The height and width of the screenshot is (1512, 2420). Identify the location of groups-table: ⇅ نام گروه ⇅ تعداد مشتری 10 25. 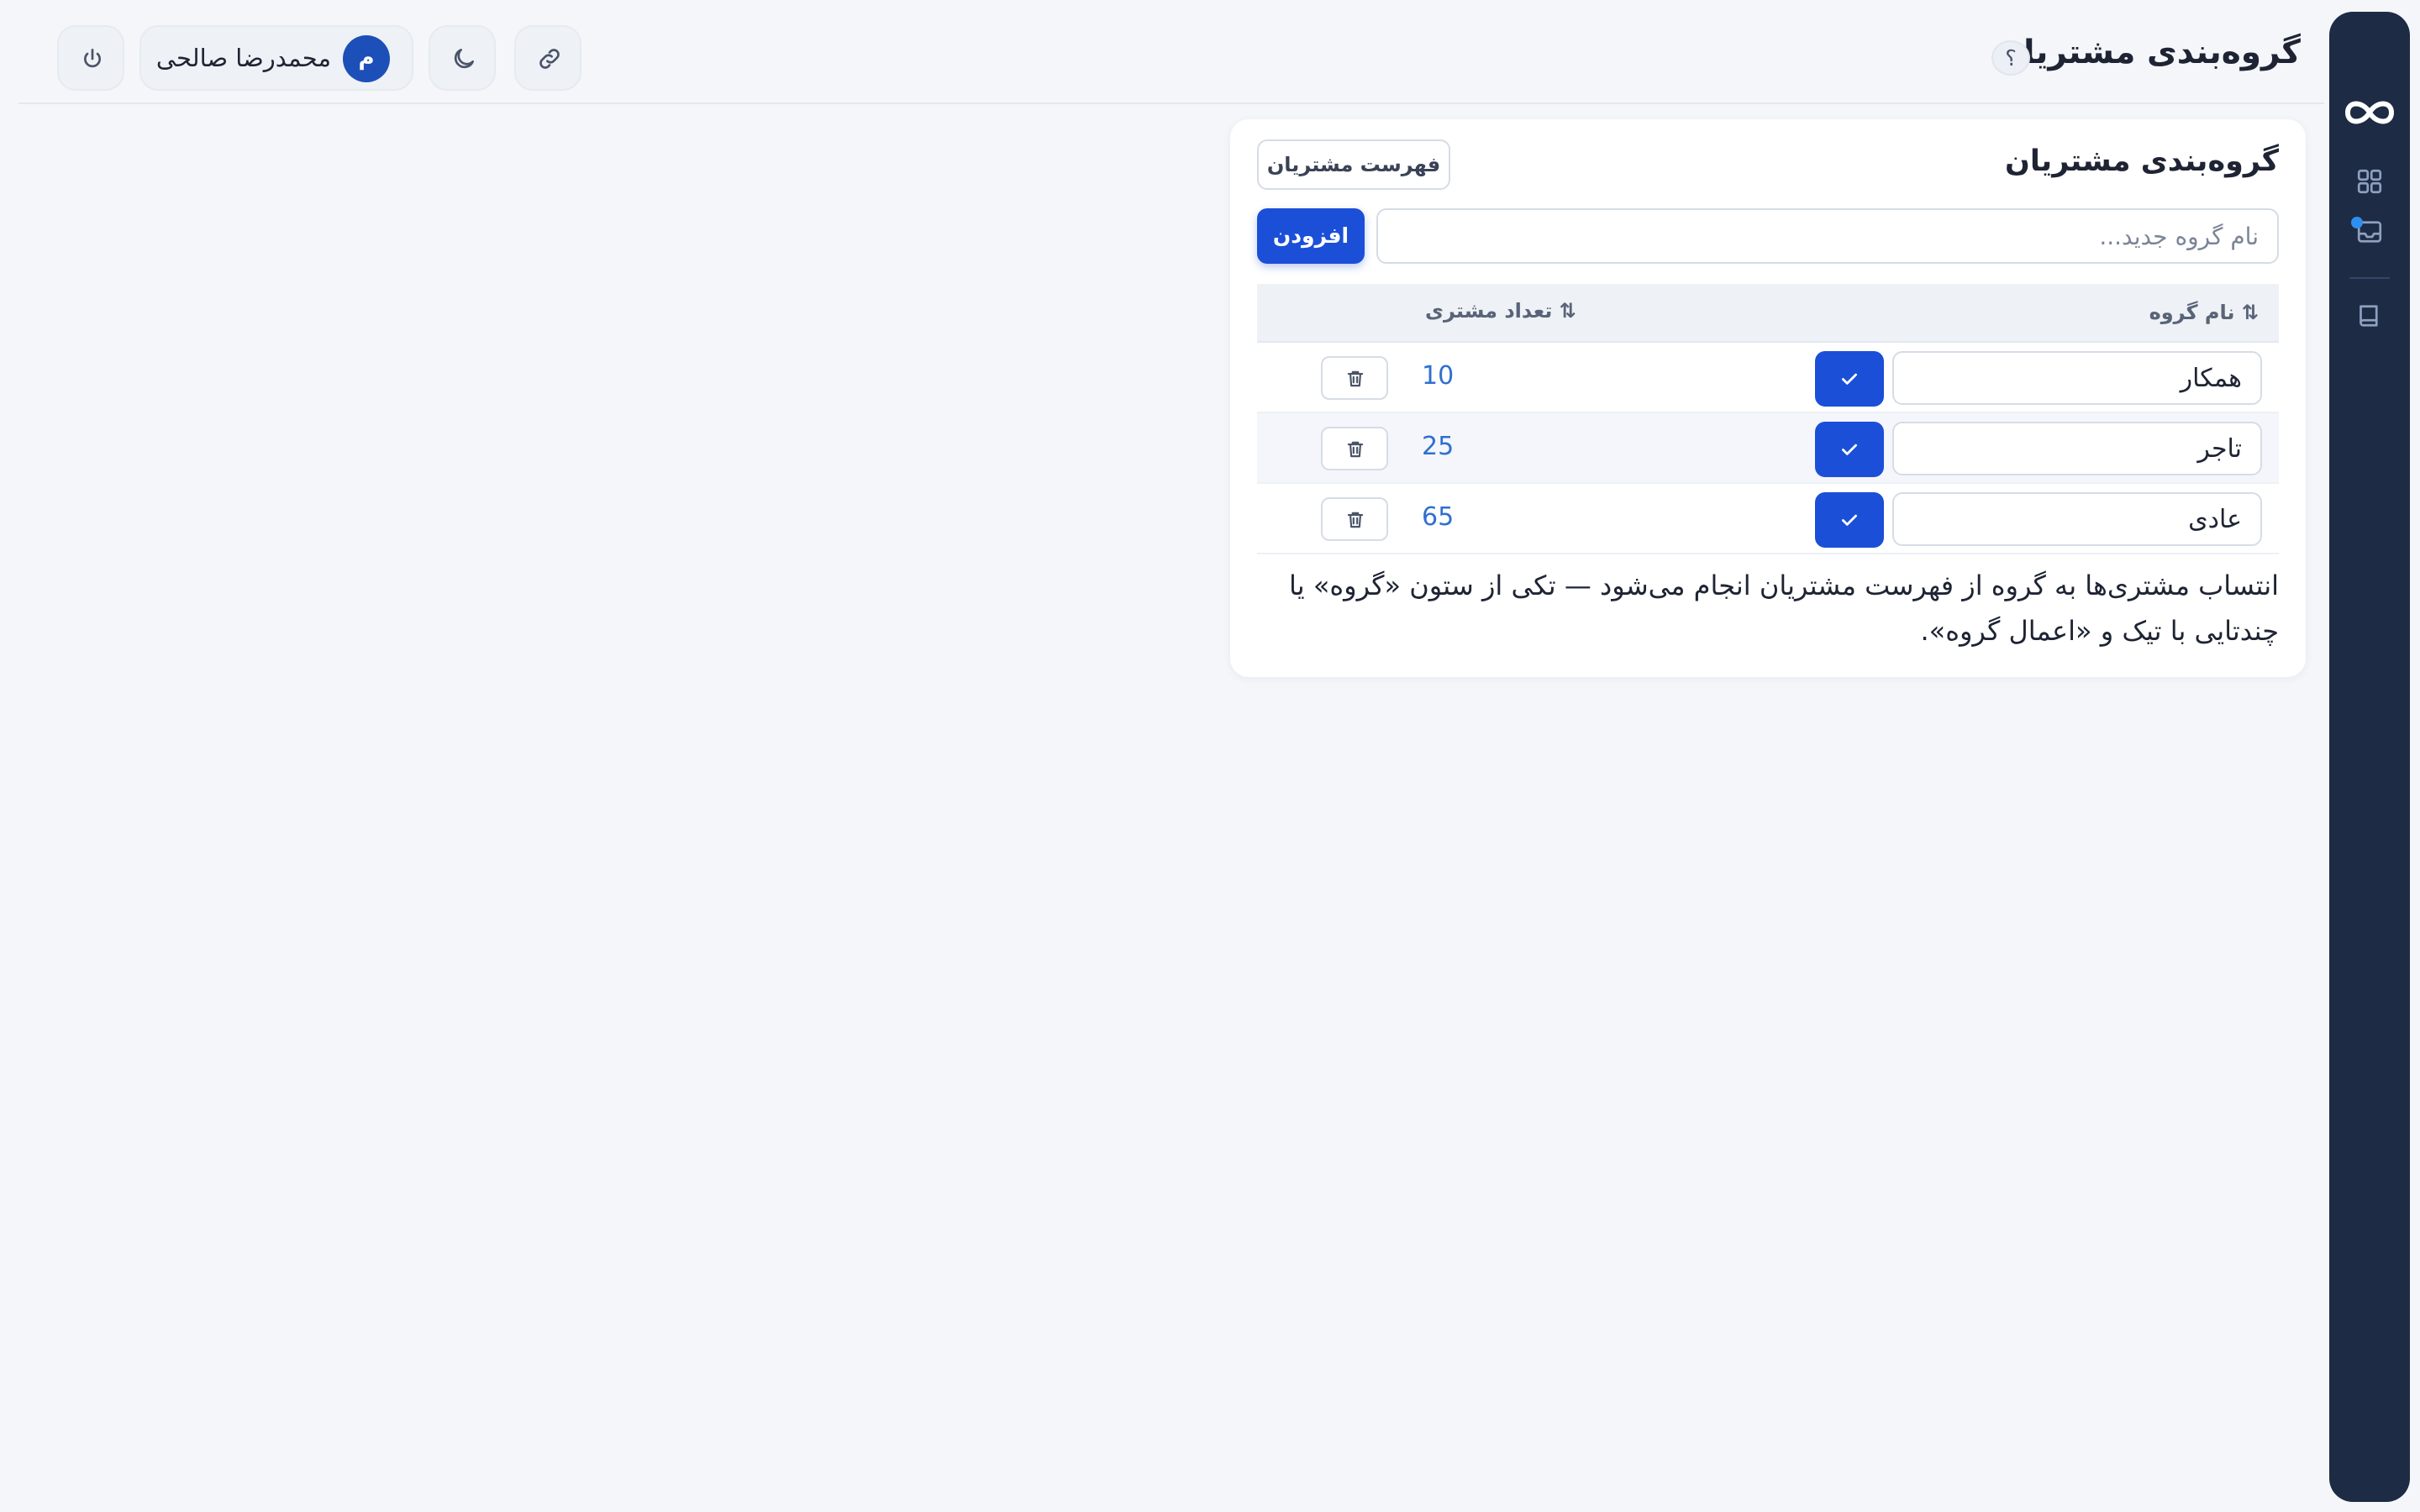
(1768, 419).